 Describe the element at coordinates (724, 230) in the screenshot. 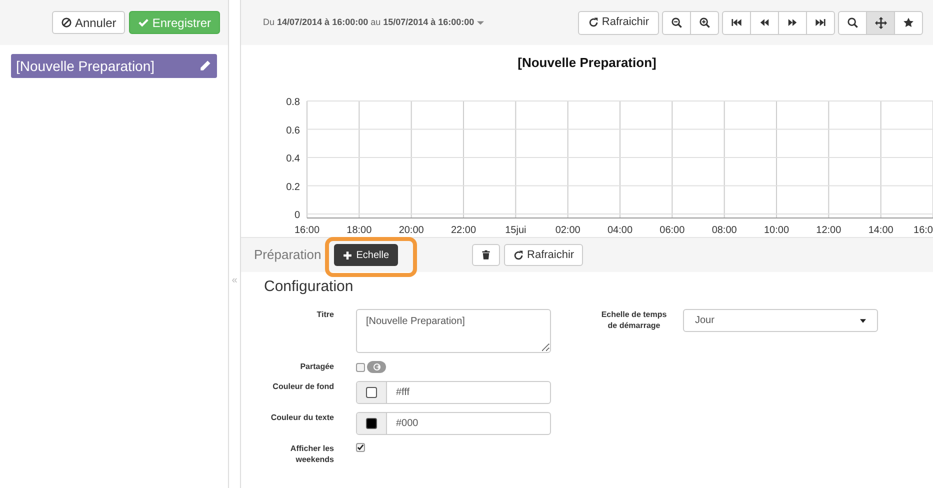

I see `x-tick-label: 08:00` at that location.